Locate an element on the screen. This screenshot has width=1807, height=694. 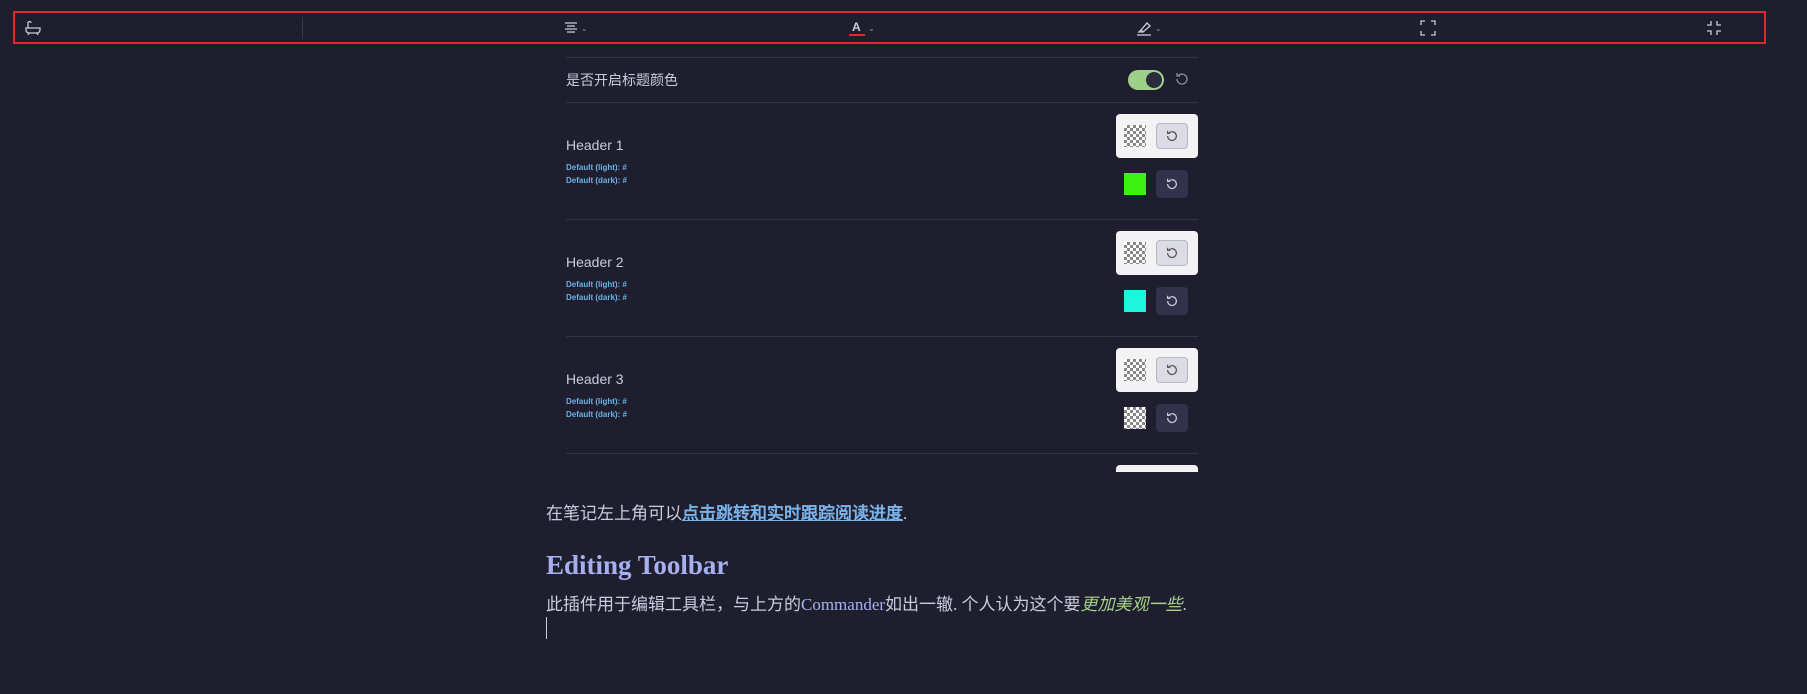
header-label: Header 3 is located at coordinates (595, 379).